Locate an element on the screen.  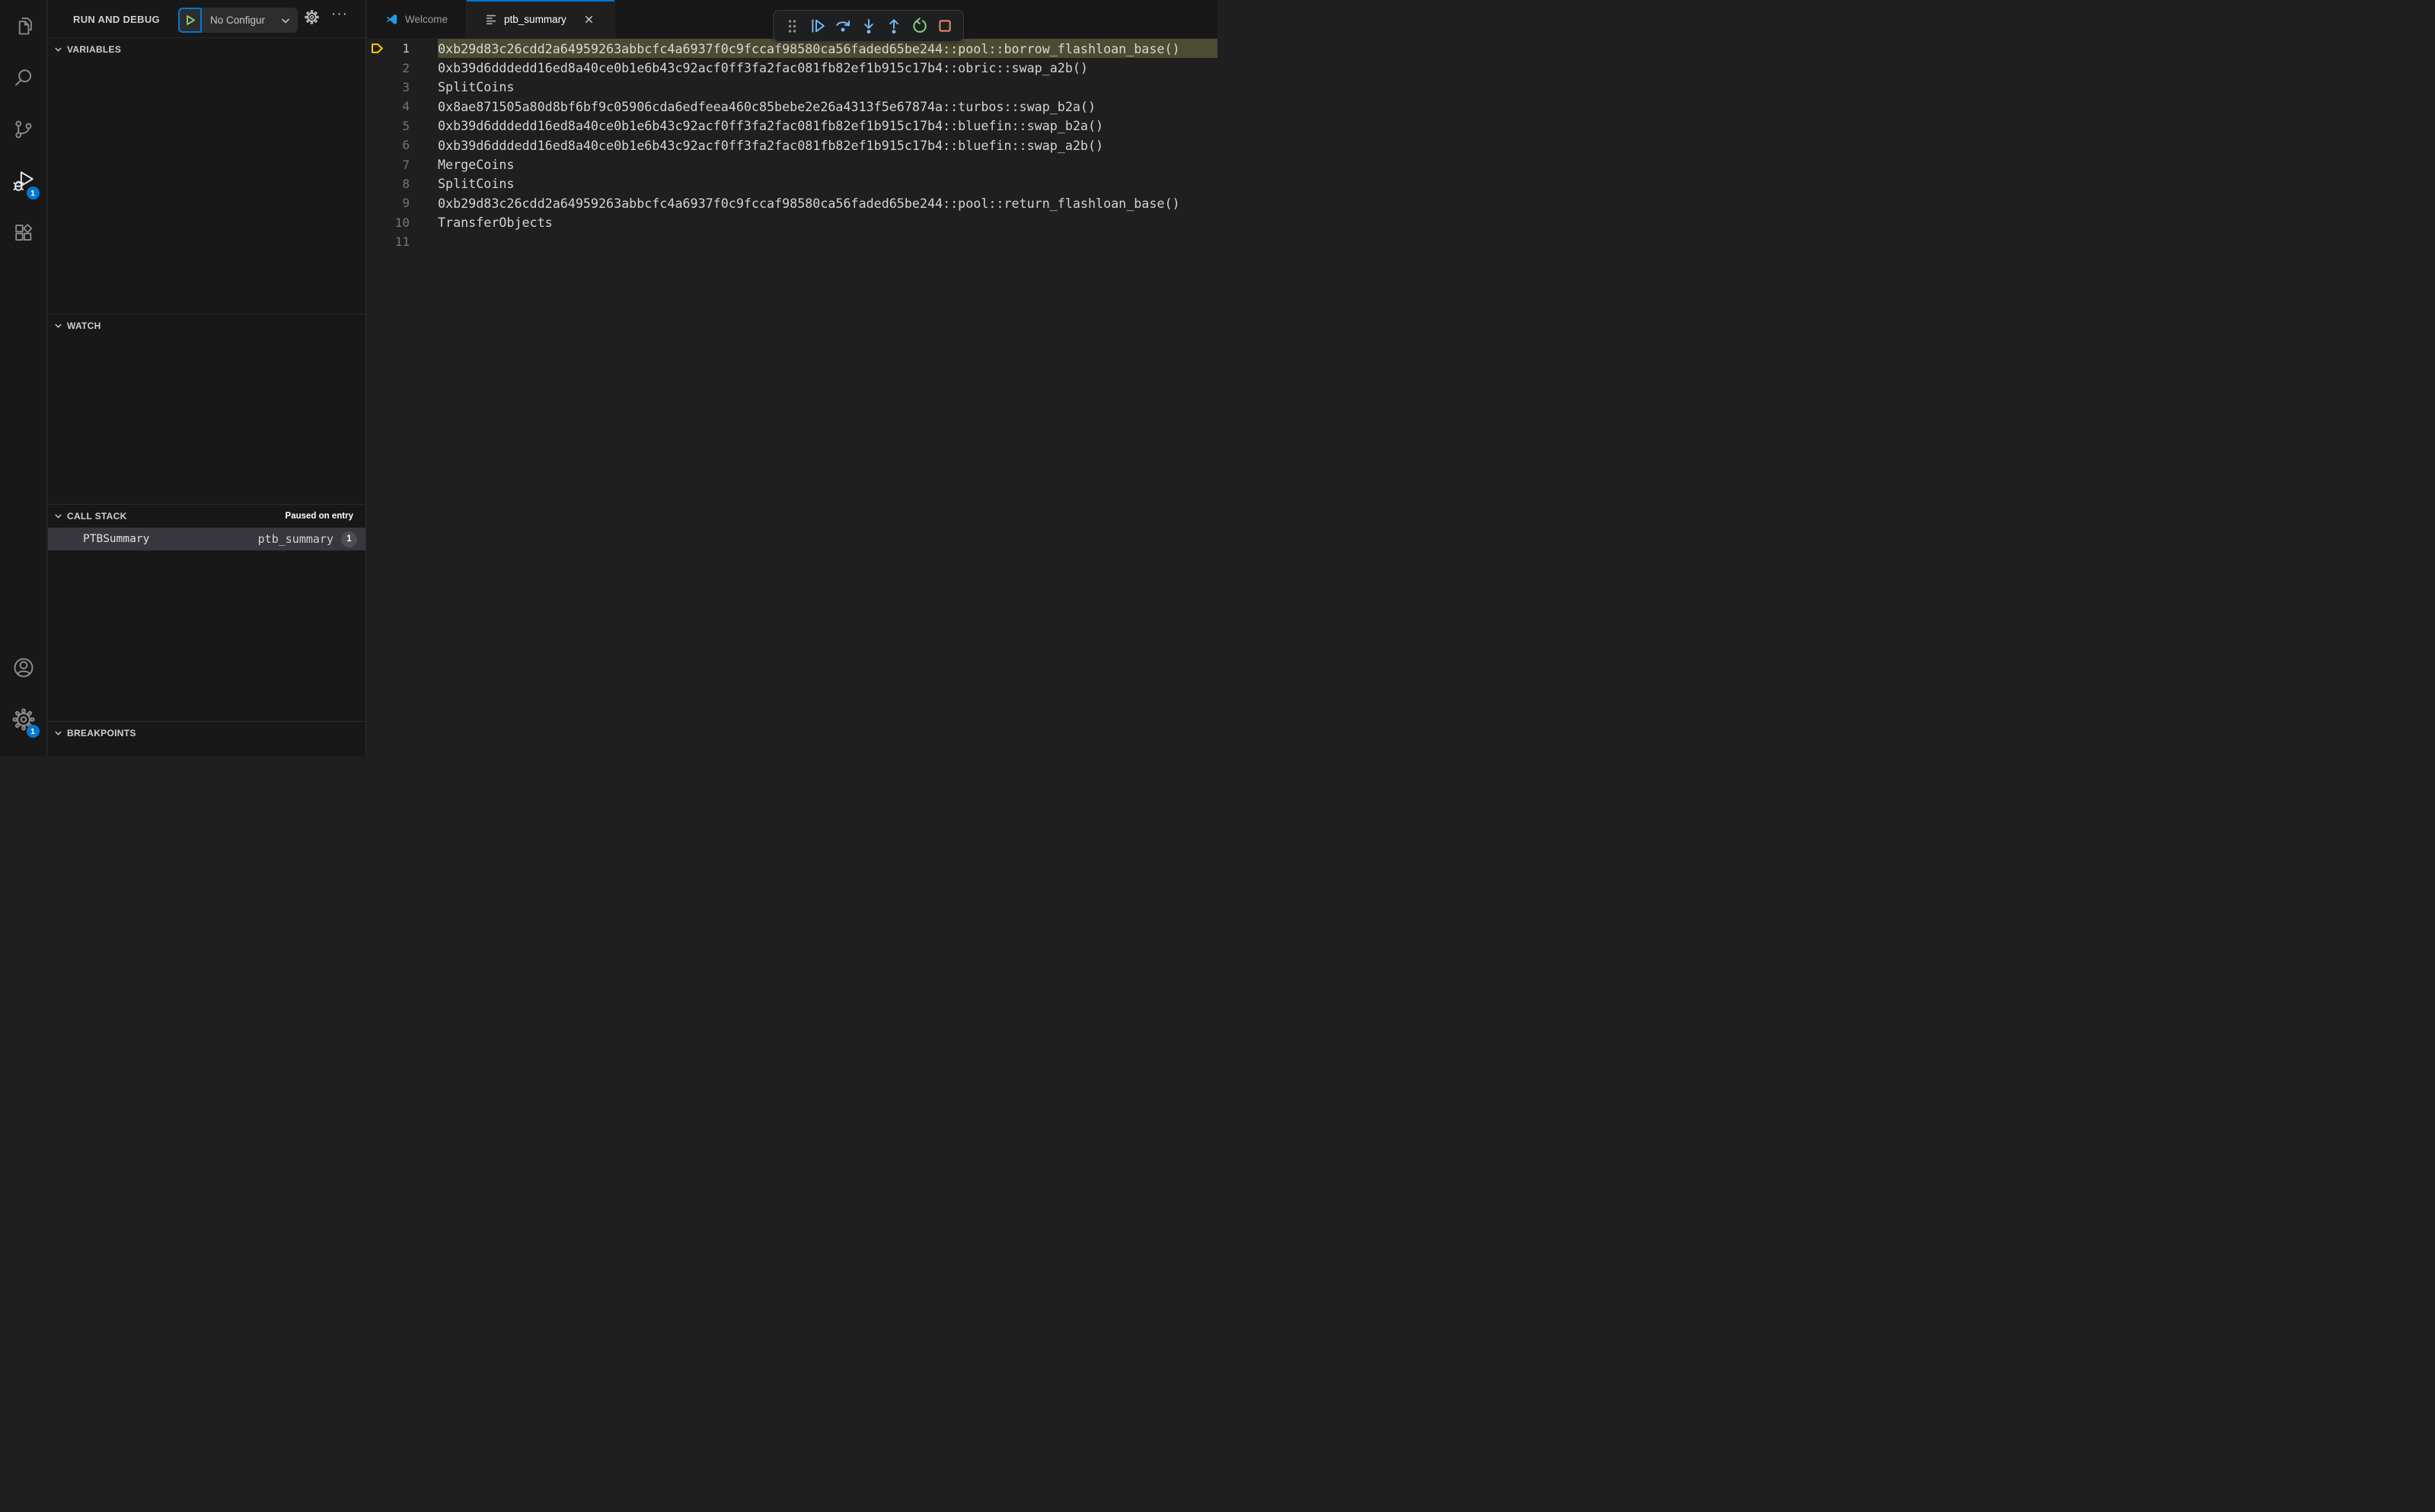
line-number: 9 is located at coordinates (406, 203).